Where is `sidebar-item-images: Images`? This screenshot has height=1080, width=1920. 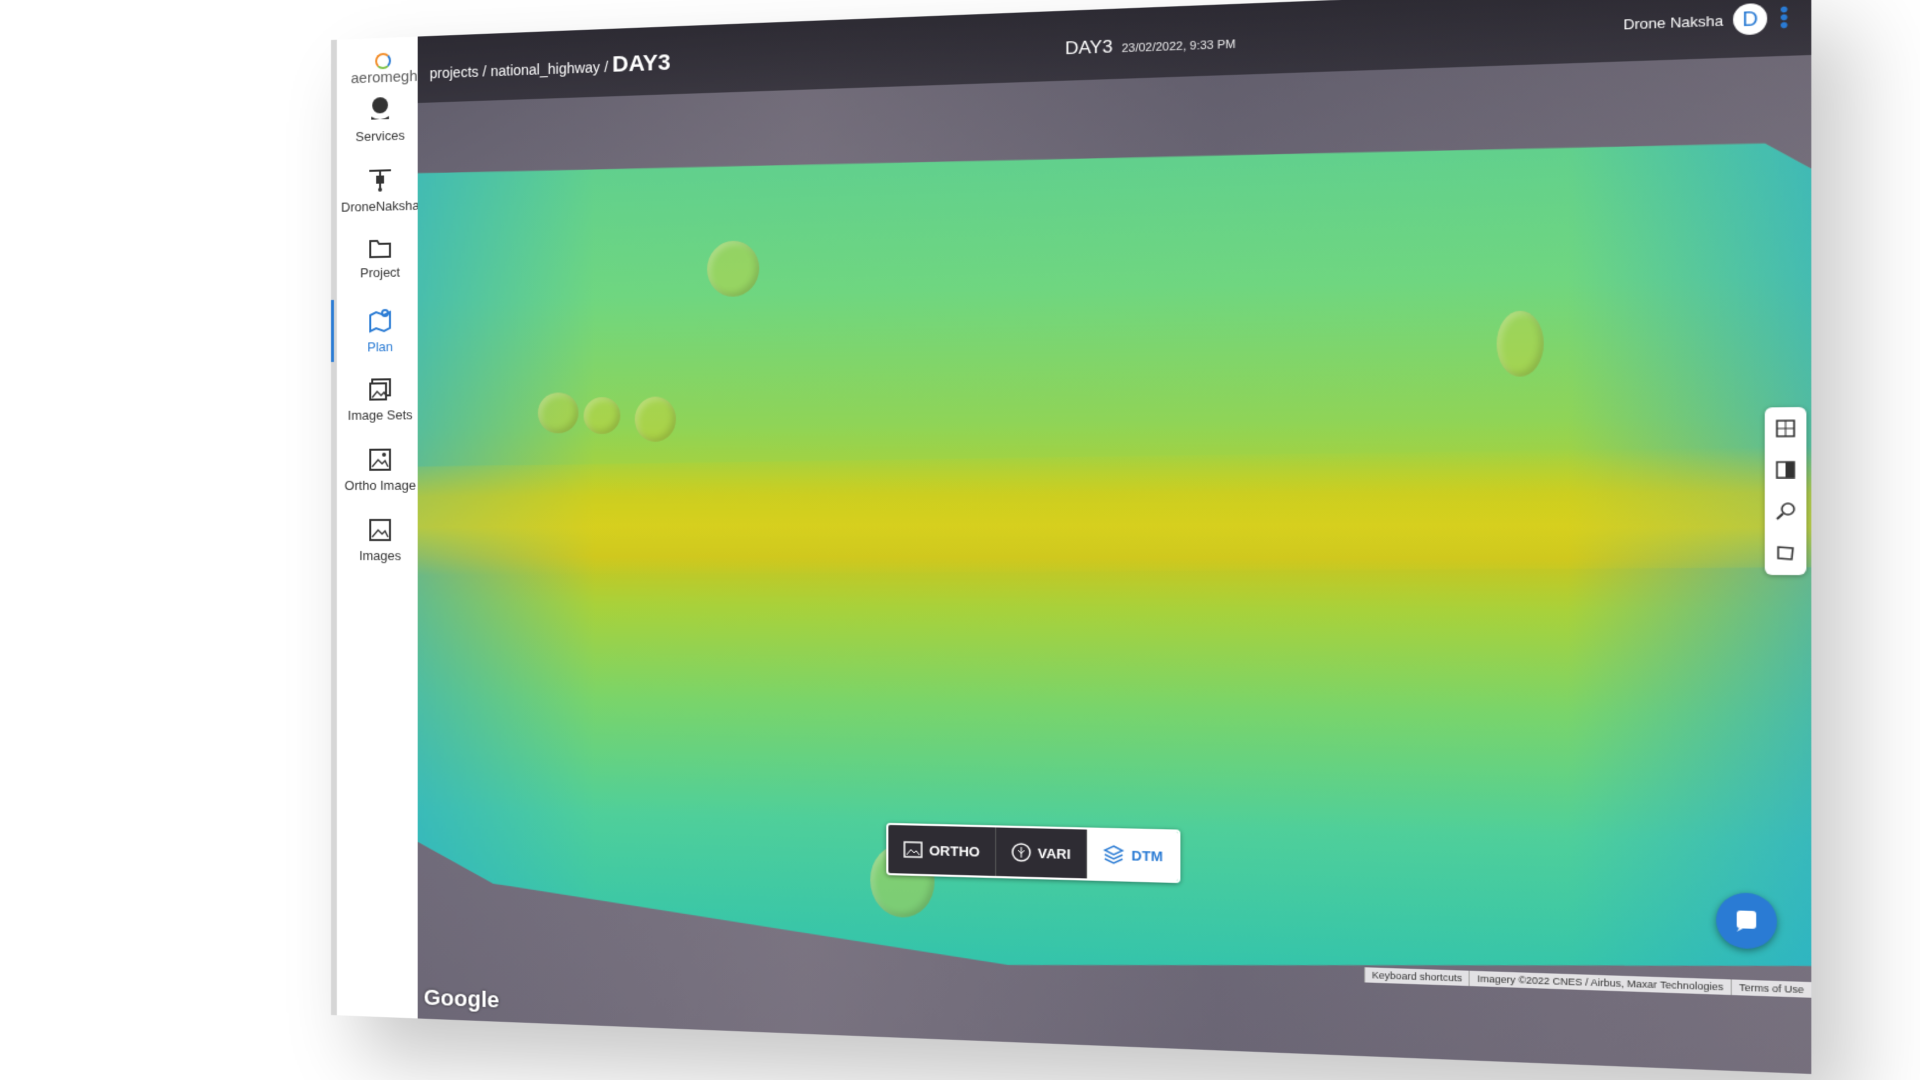
sidebar-item-images: Images is located at coordinates (380, 540).